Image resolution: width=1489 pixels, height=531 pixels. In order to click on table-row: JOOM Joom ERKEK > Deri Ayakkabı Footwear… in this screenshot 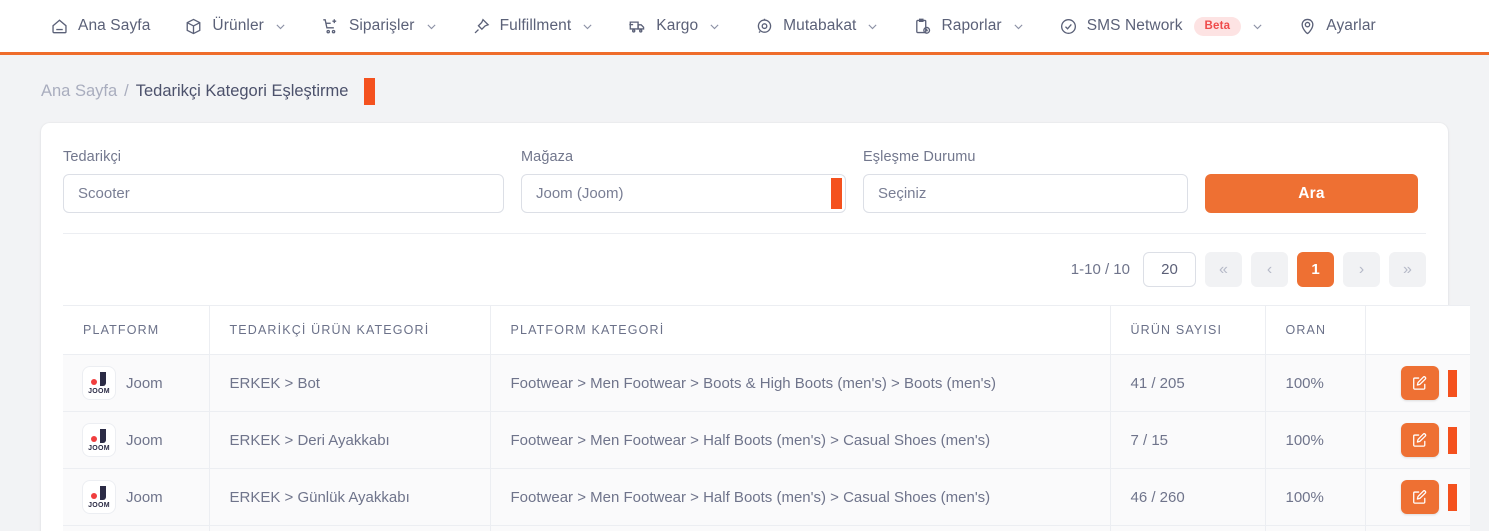, I will do `click(766, 440)`.